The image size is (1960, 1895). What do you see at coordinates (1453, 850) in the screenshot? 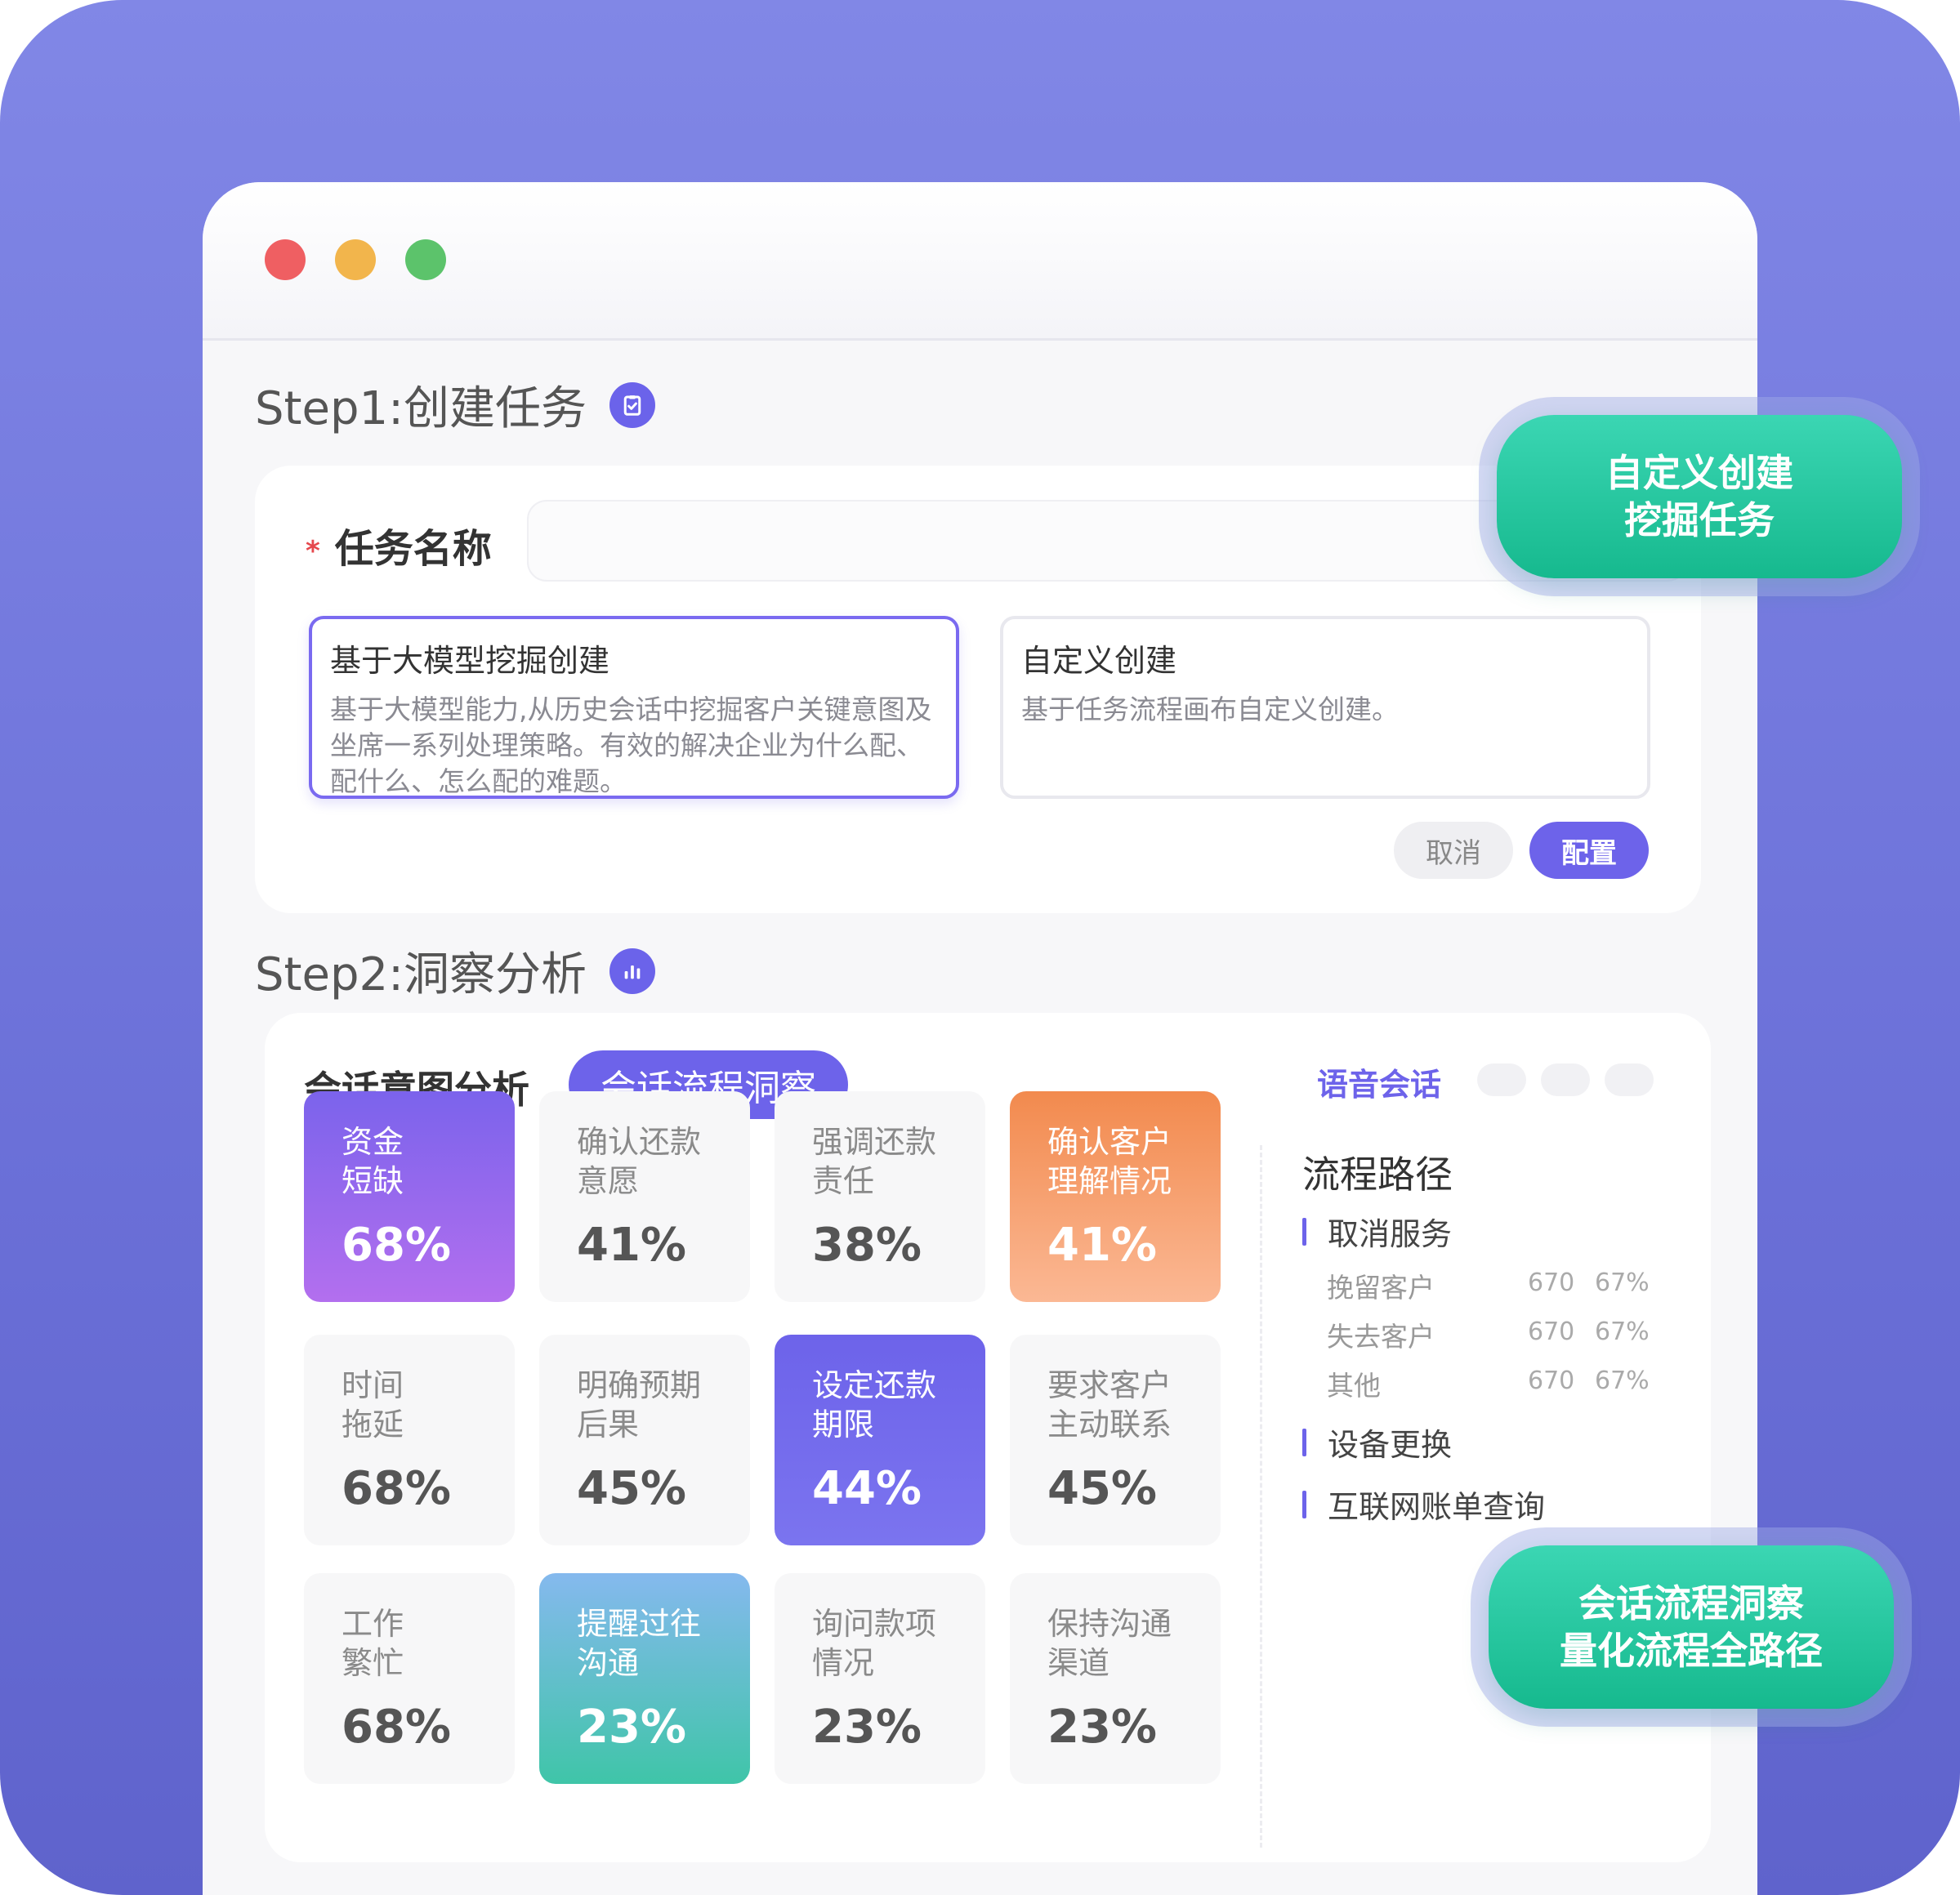
I see `step1-cancel-button: 取消` at bounding box center [1453, 850].